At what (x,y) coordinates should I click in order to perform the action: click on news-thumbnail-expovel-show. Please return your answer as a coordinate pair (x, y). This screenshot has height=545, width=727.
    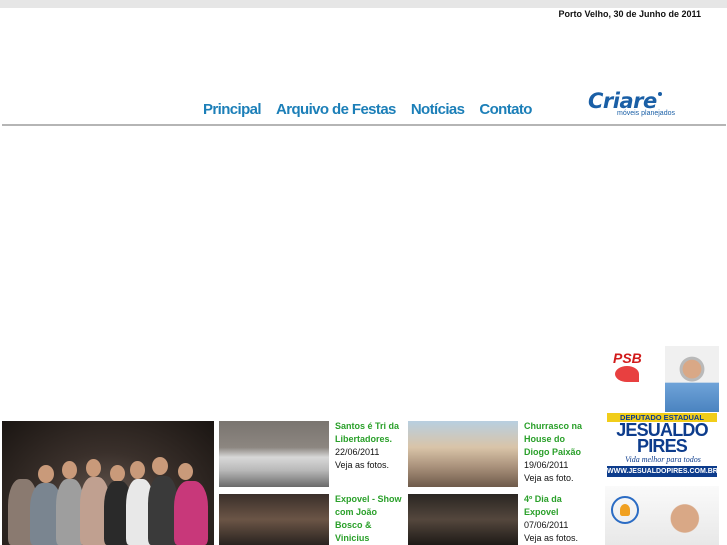
    Looking at the image, I should click on (274, 519).